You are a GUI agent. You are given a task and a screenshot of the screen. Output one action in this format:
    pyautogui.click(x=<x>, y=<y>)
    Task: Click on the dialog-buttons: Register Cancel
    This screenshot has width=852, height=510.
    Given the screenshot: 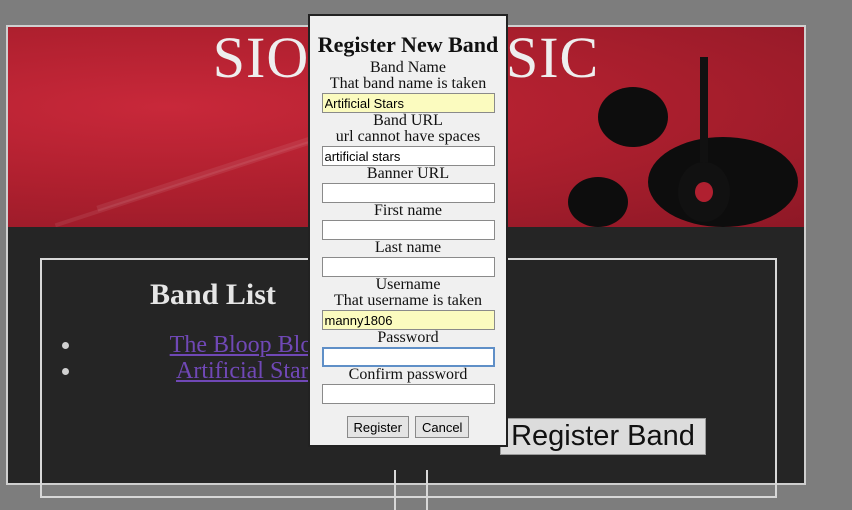 What is the action you would take?
    pyautogui.click(x=408, y=427)
    